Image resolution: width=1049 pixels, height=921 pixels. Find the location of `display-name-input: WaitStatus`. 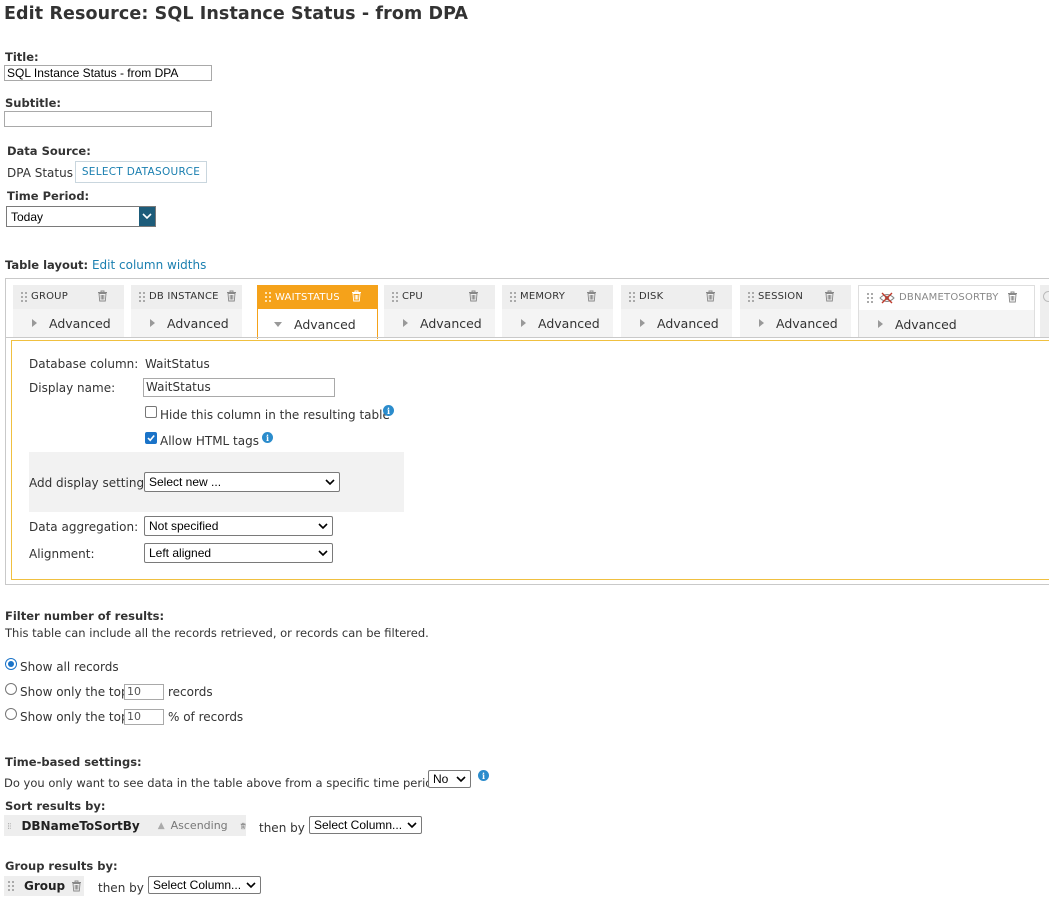

display-name-input: WaitStatus is located at coordinates (239, 387).